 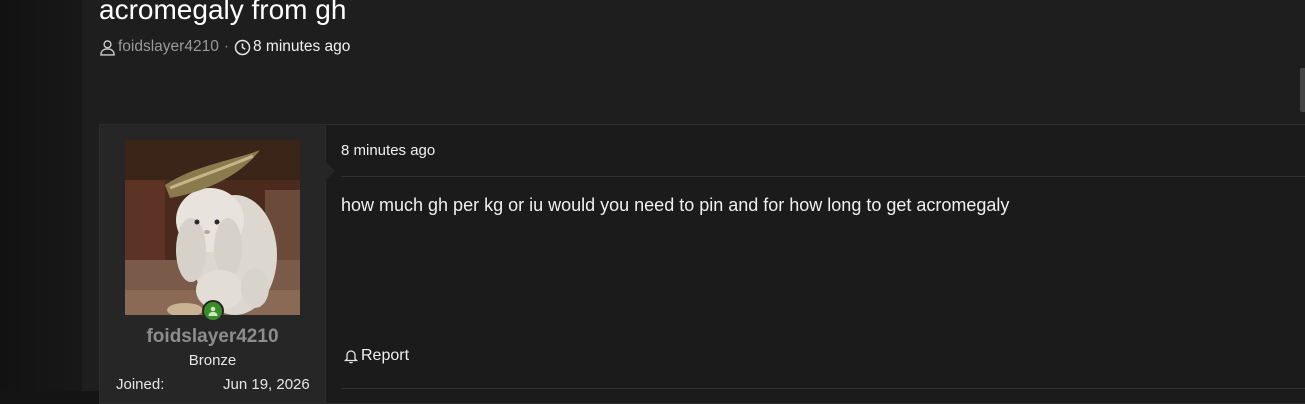 What do you see at coordinates (301, 47) in the screenshot?
I see `thread-time: 8 minutes ago` at bounding box center [301, 47].